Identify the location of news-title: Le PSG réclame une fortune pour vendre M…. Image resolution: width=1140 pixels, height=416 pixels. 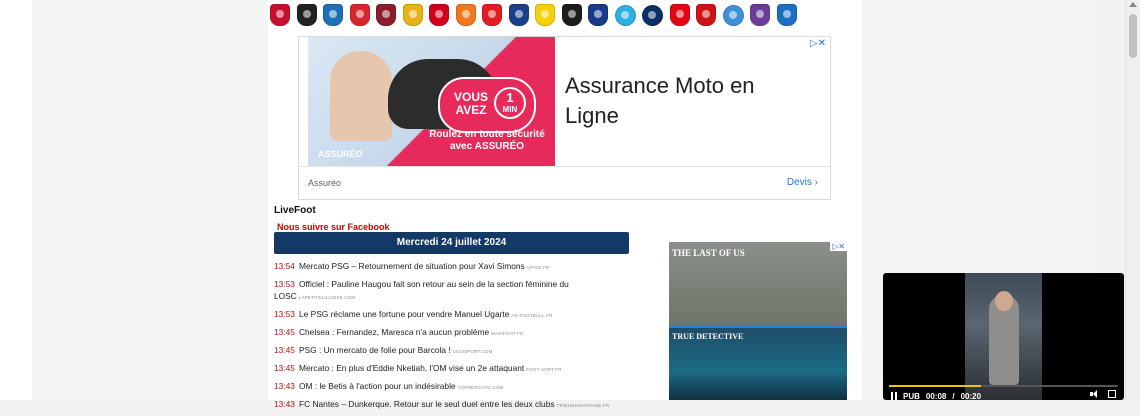
(404, 314).